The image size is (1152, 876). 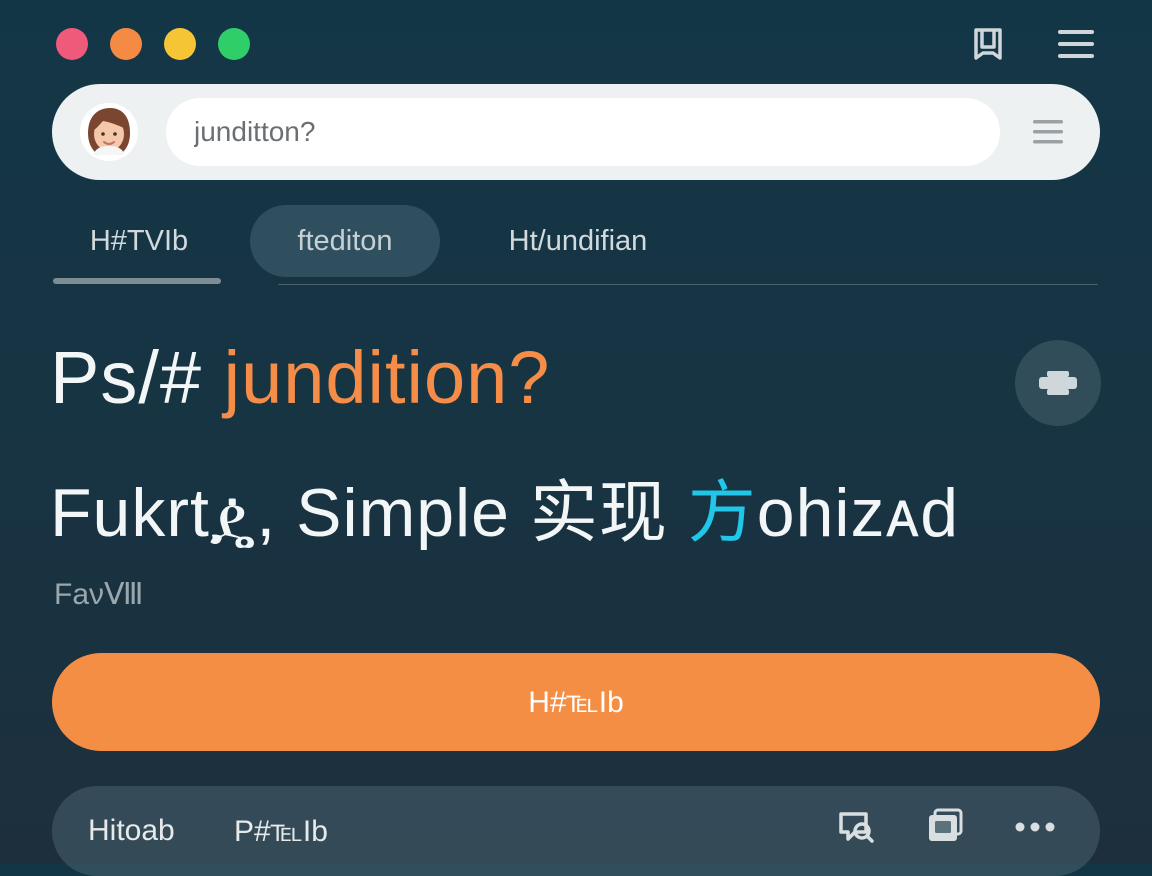 I want to click on subtitle-highlight: 方, so click(x=722, y=513).